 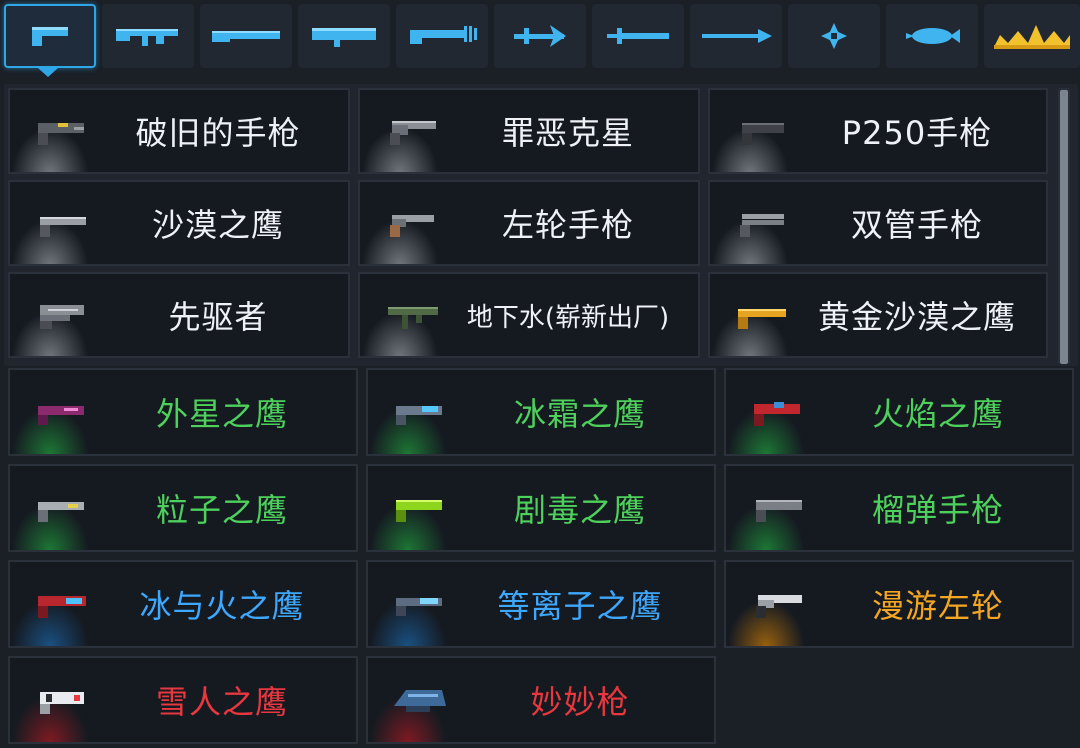 I want to click on desert-eagle-icon, so click(x=63, y=227).